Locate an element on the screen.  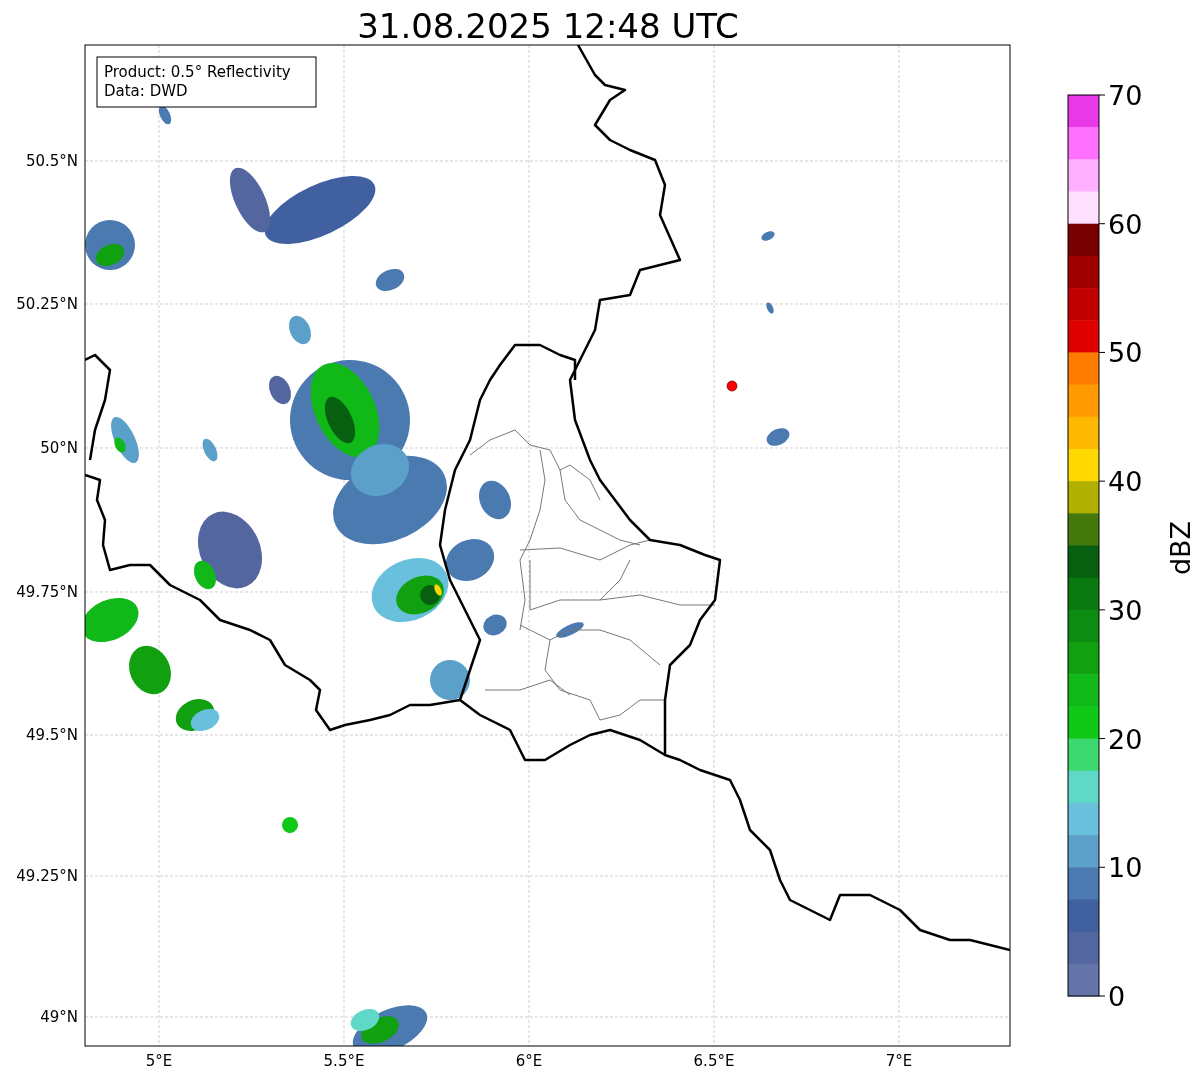
y-tick-label: 49.5°N is located at coordinates (51, 735).